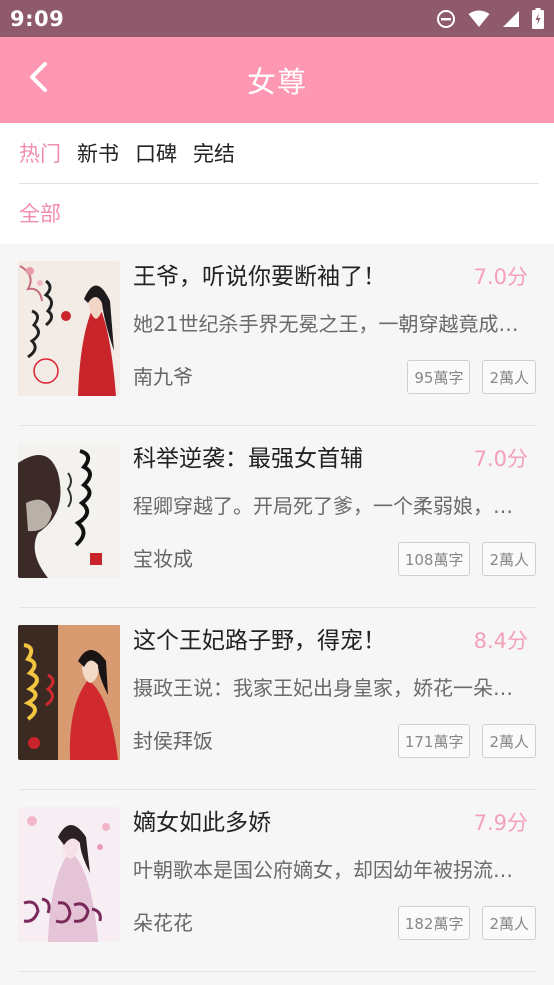 This screenshot has width=554, height=985. I want to click on filter-all: 全部, so click(40, 214).